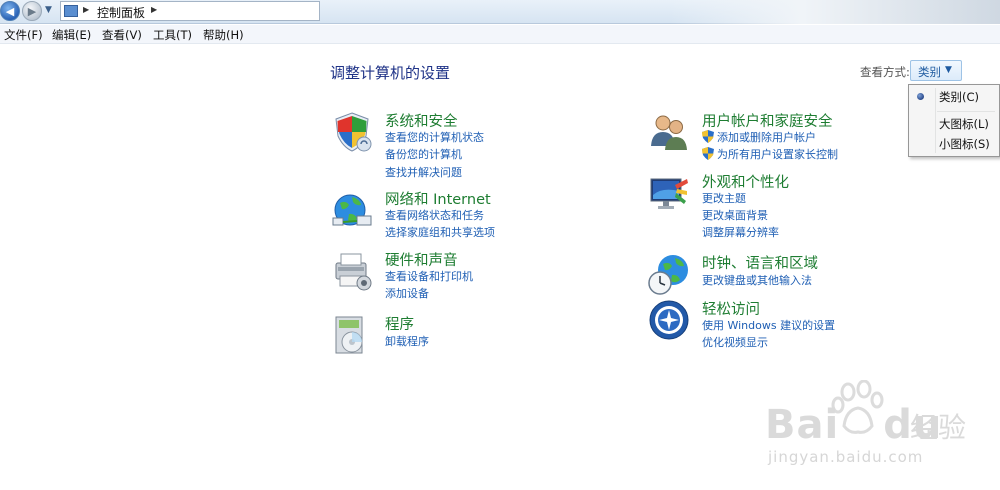 This screenshot has width=1000, height=490. I want to click on category-title: 硬件和声音, so click(421, 259).